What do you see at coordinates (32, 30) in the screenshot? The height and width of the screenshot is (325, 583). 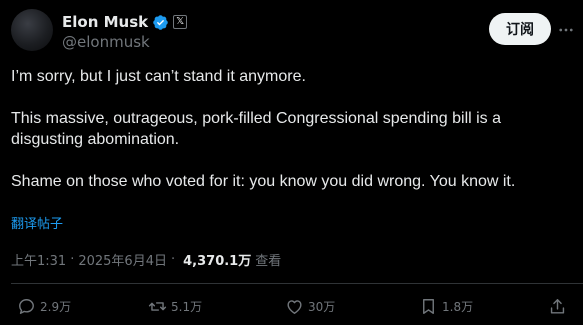 I see `avatar` at bounding box center [32, 30].